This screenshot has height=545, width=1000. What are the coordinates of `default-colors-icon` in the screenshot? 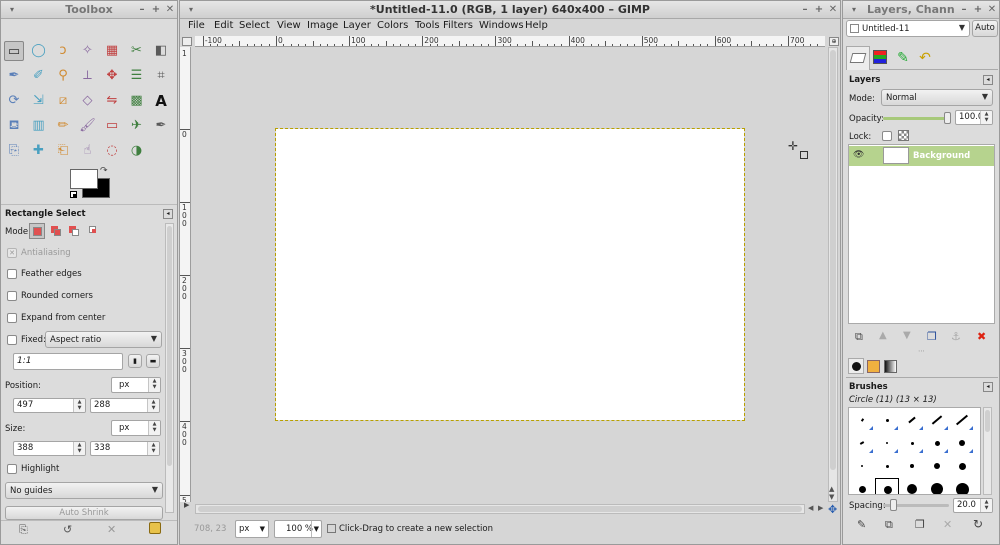 It's located at (73, 194).